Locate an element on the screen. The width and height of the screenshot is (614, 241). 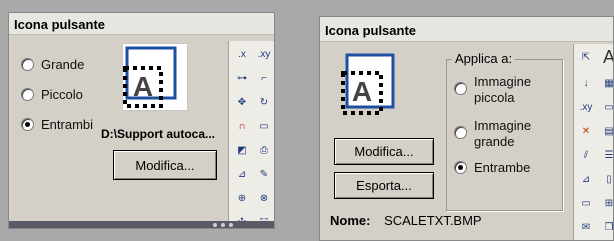
pencil-icon: ✎ is located at coordinates (264, 174).